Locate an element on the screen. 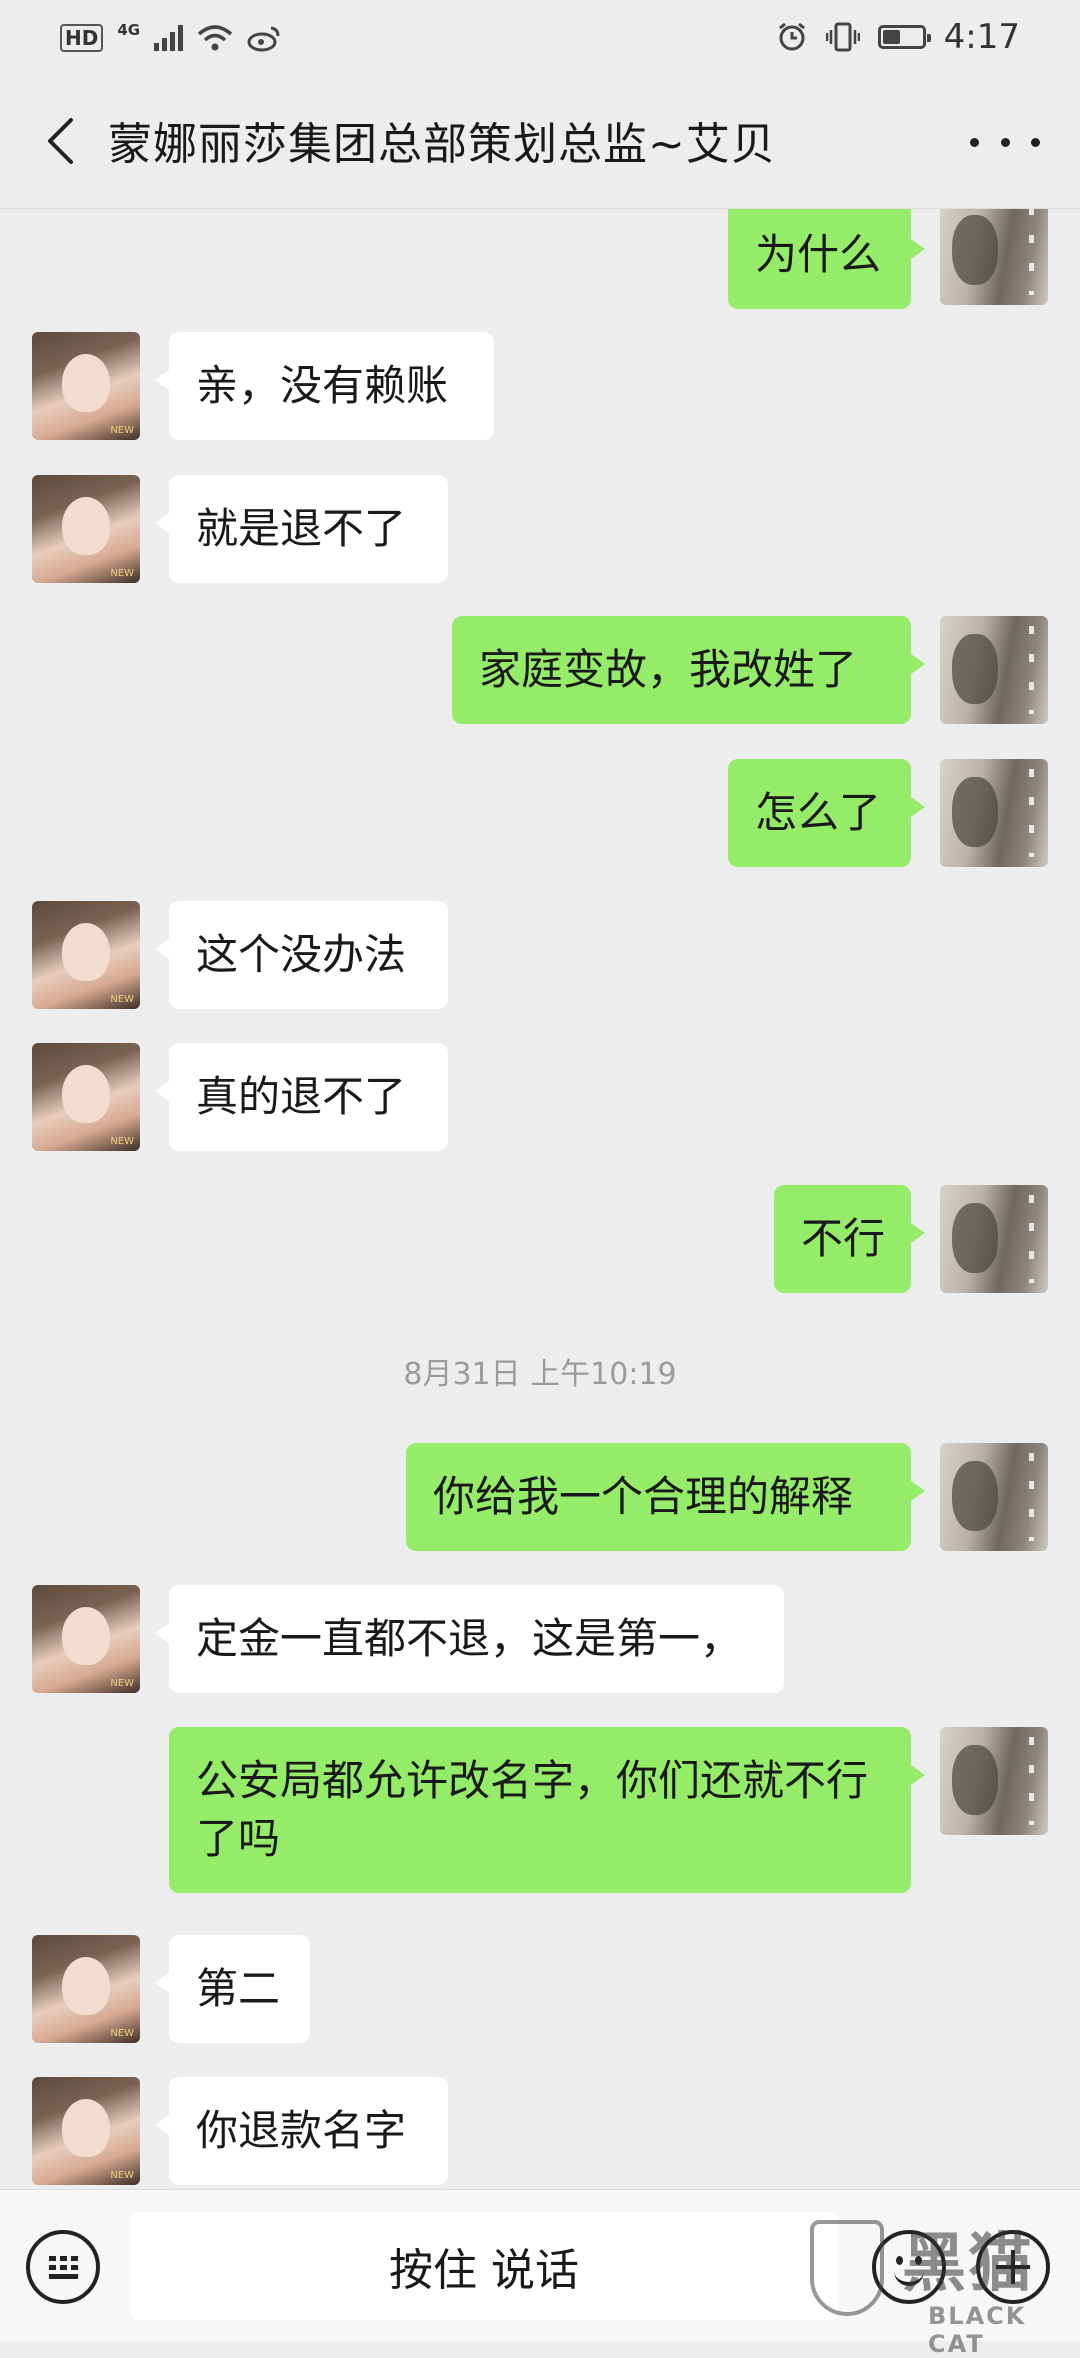 The height and width of the screenshot is (2358, 1080). vibrate-icon is located at coordinates (842, 37).